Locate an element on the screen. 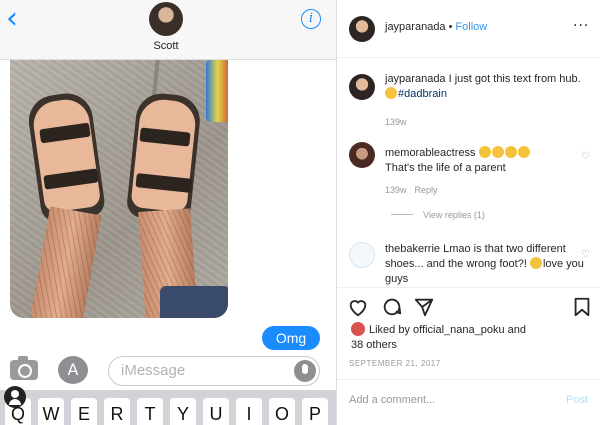 The height and width of the screenshot is (425, 600). contact-avatar is located at coordinates (166, 19).